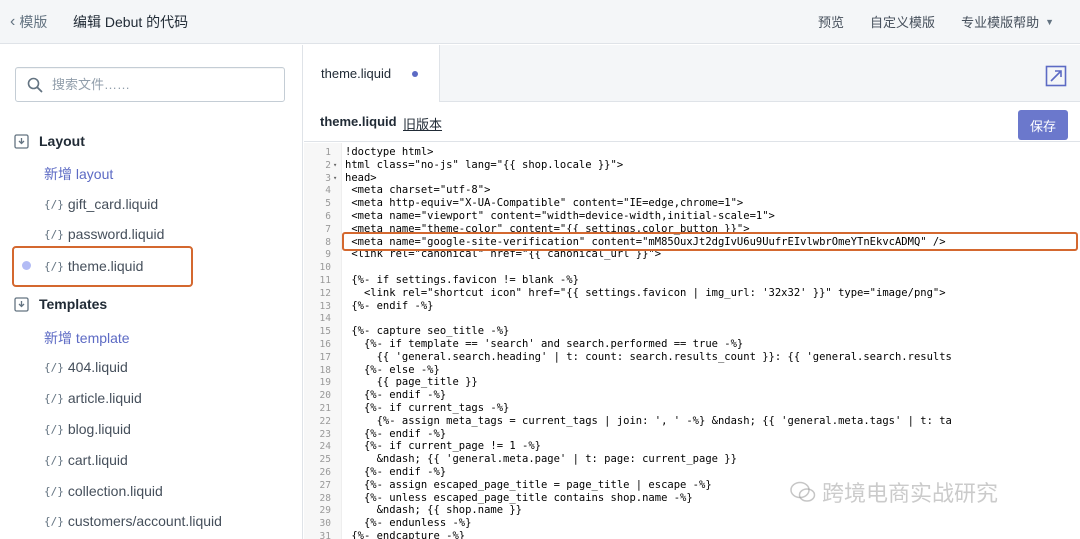 The height and width of the screenshot is (539, 1080). What do you see at coordinates (87, 429) in the screenshot?
I see `file-blog: {/} blog.liquid` at bounding box center [87, 429].